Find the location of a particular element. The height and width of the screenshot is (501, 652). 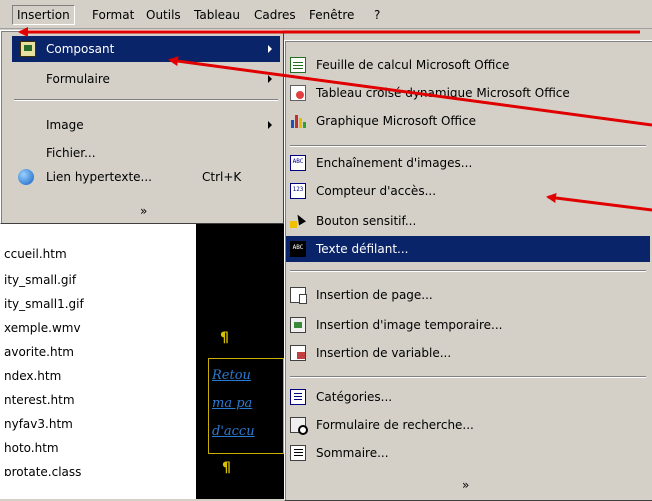

table-of-contents-icon is located at coordinates (298, 453).